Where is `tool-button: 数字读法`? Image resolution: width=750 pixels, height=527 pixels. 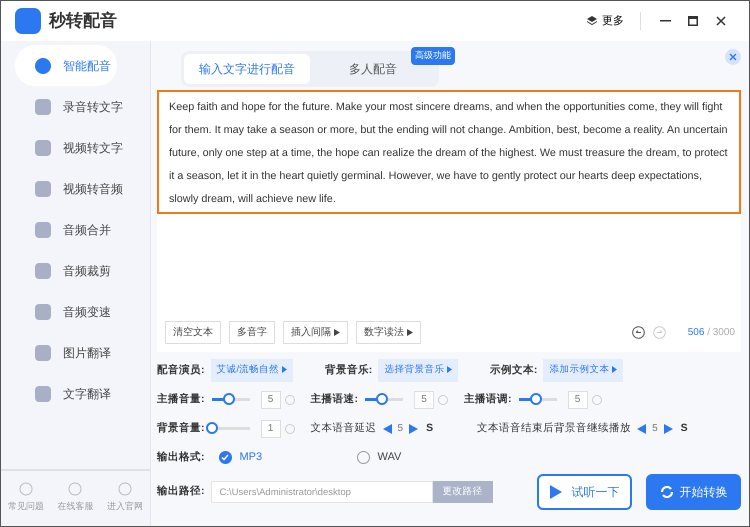
tool-button: 数字读法 is located at coordinates (388, 332).